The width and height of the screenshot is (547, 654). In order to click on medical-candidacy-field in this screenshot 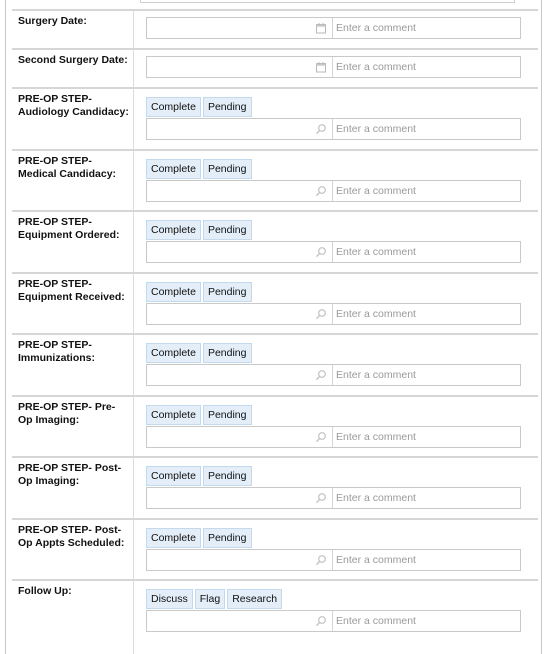, I will do `click(333, 191)`.